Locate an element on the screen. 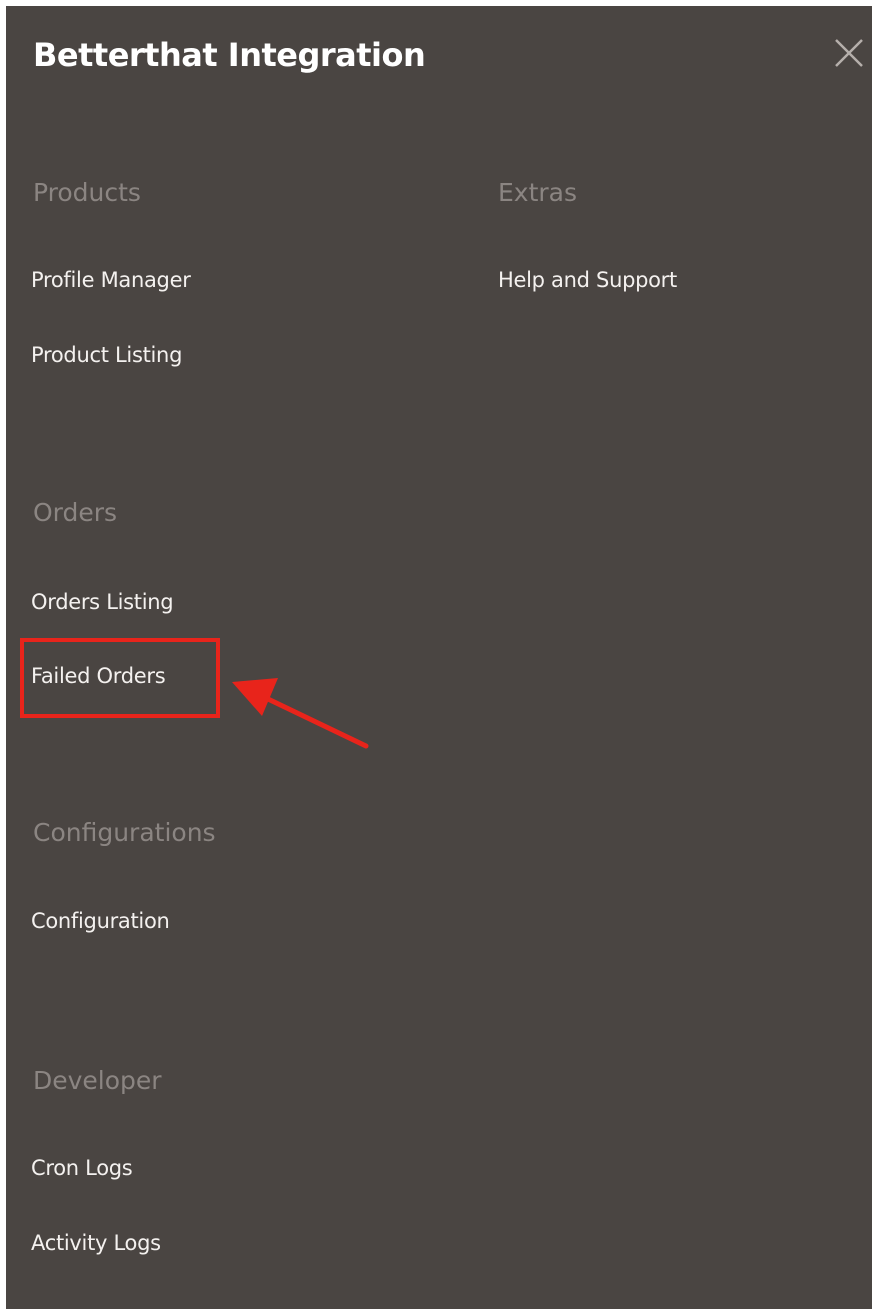  panel-title: Betterthat Integration is located at coordinates (229, 55).